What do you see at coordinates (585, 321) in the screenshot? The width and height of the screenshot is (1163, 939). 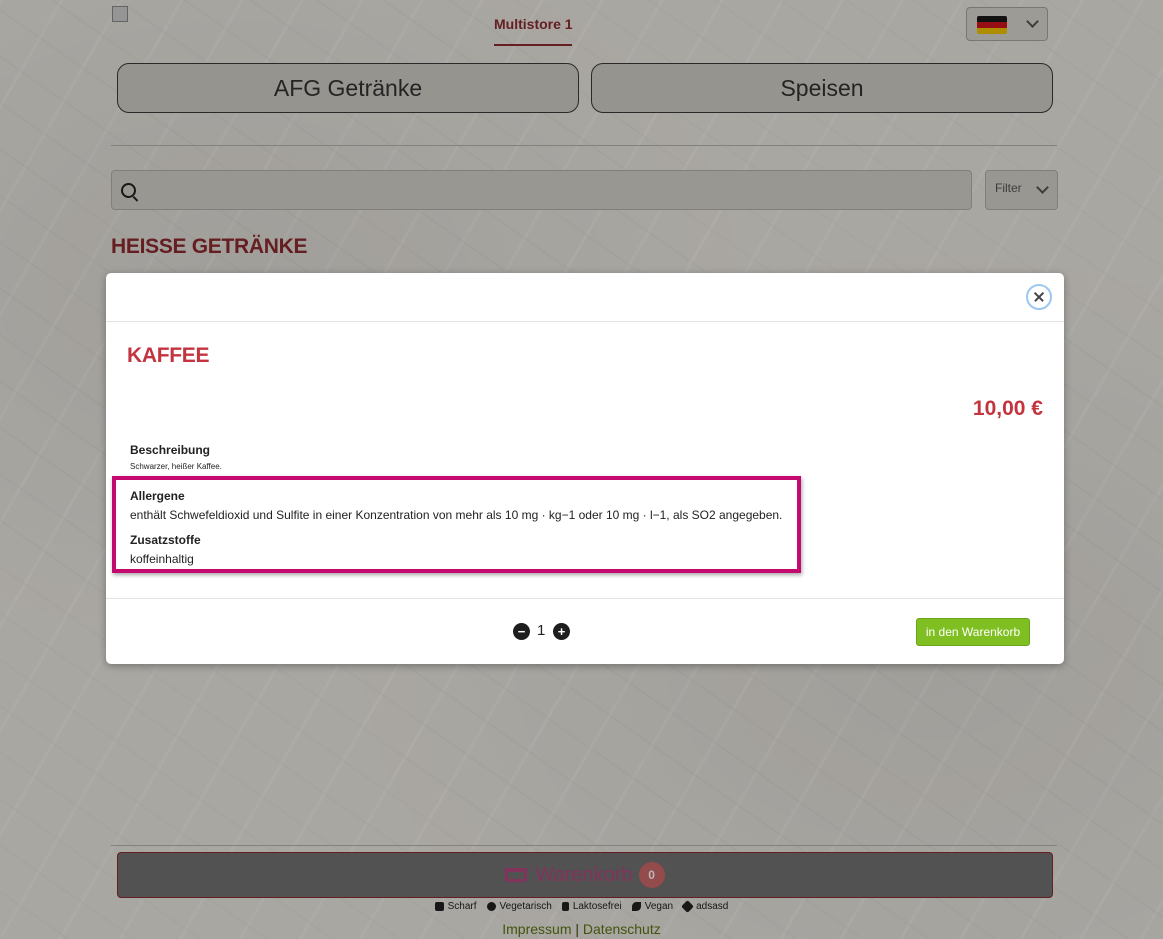 I see `modal-header-divider` at bounding box center [585, 321].